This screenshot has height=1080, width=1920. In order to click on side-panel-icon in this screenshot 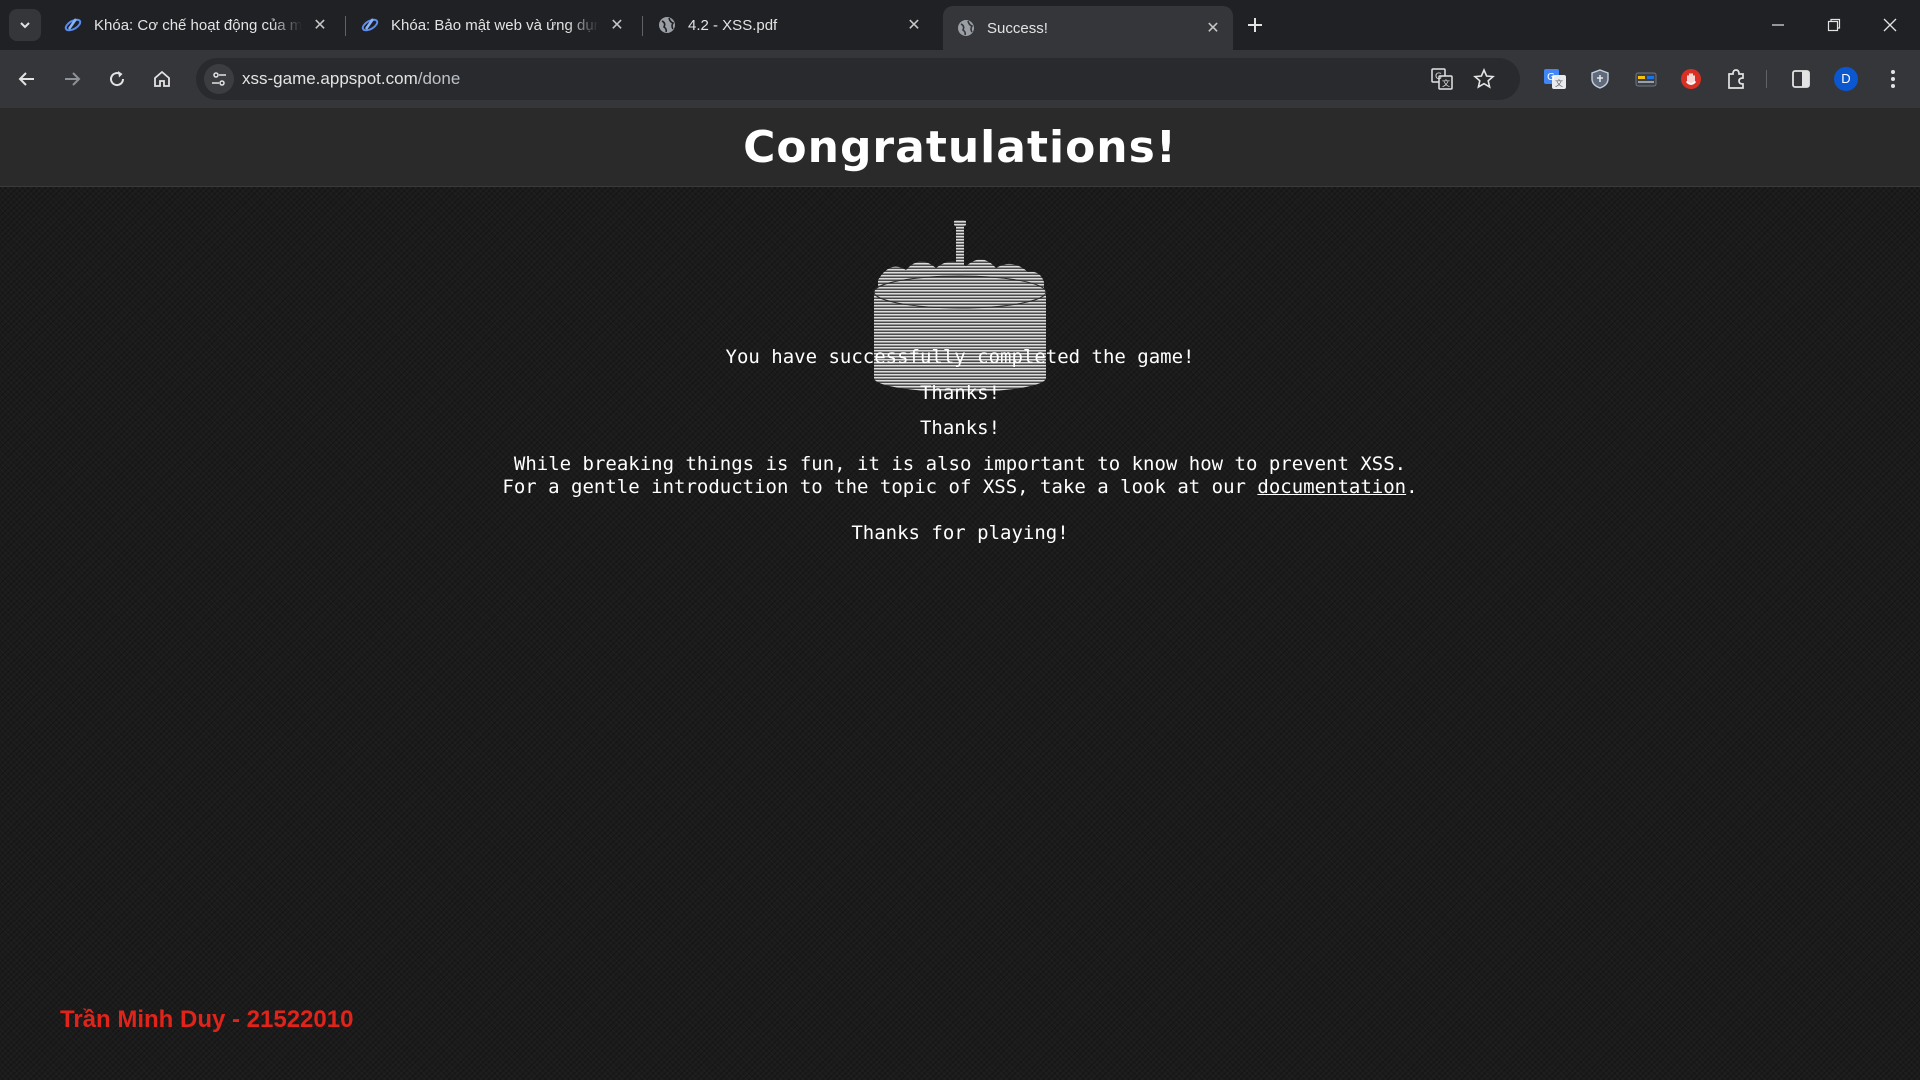, I will do `click(1801, 79)`.